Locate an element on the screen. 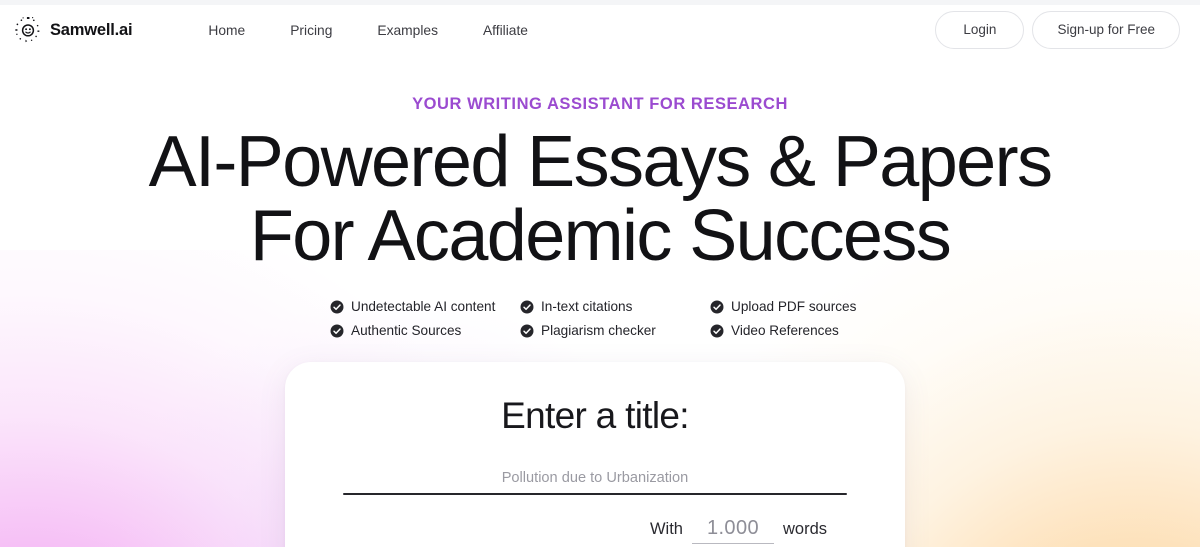  title-field is located at coordinates (595, 482).